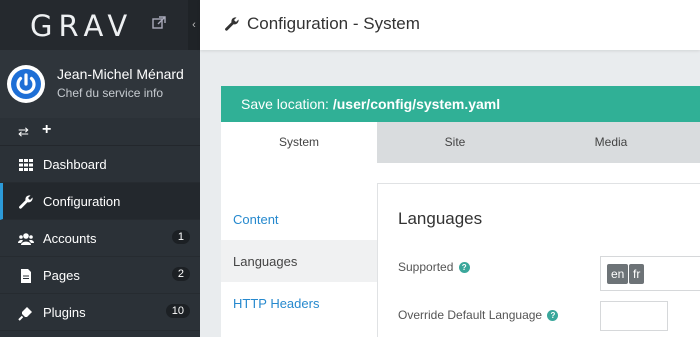 The height and width of the screenshot is (337, 700). What do you see at coordinates (64, 312) in the screenshot?
I see `sidebar-item-label: Plugins` at bounding box center [64, 312].